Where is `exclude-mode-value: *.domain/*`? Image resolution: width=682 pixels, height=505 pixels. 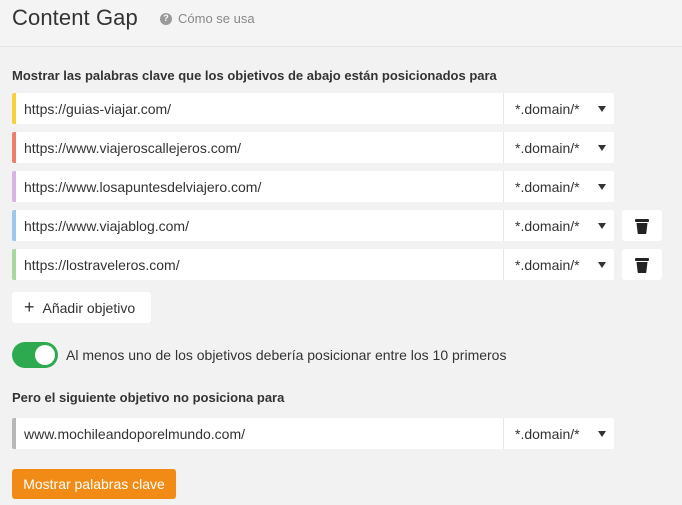
exclude-mode-value: *.domain/* is located at coordinates (547, 433).